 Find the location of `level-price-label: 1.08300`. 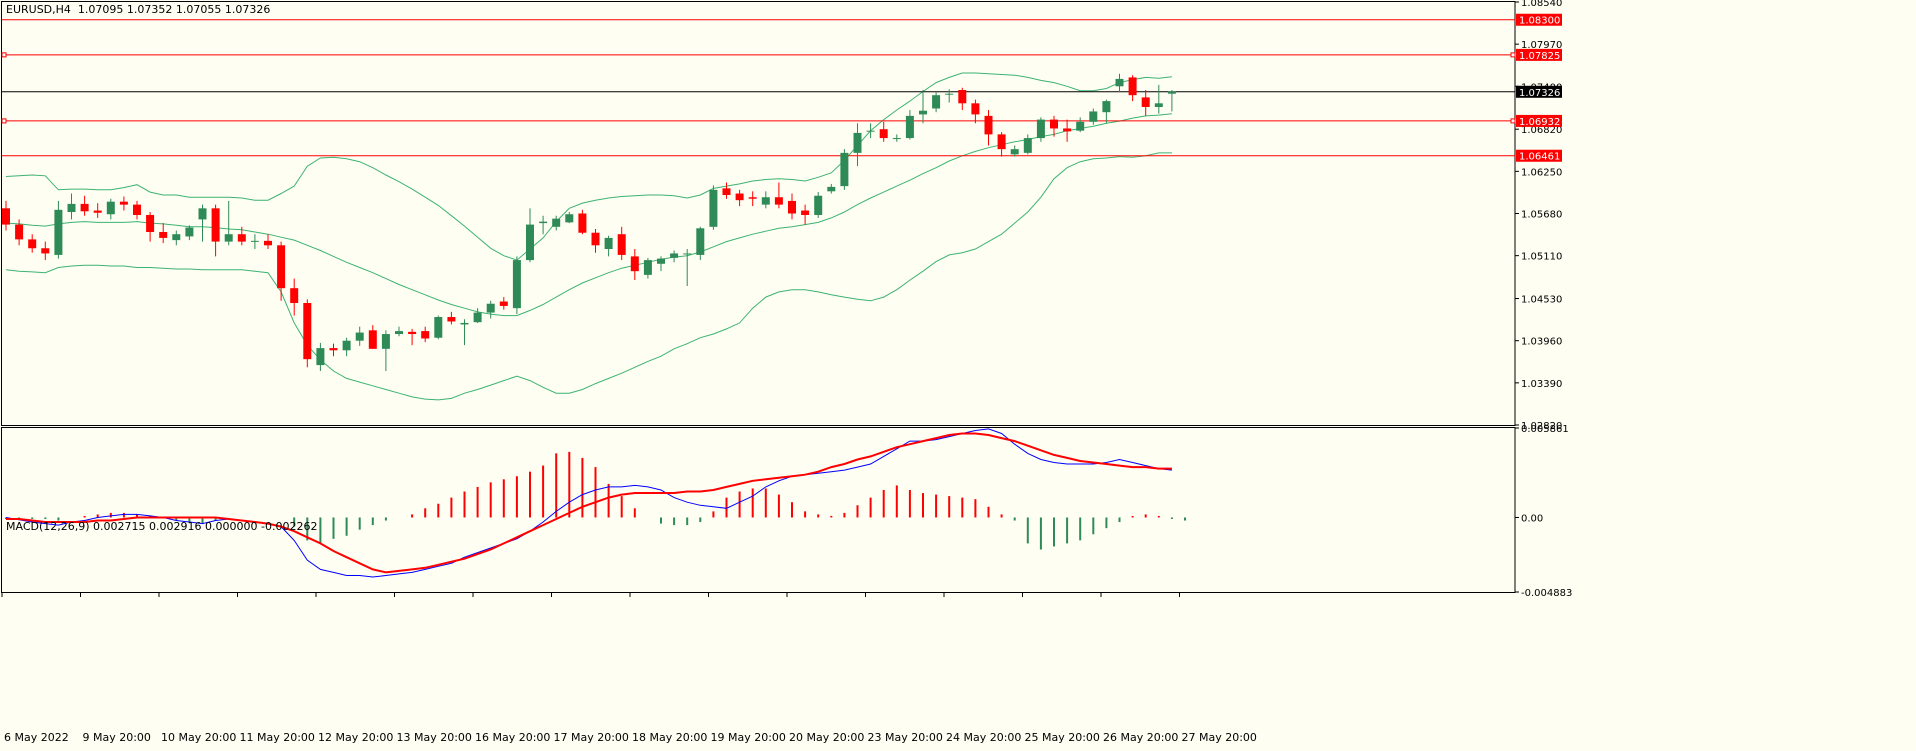

level-price-label: 1.08300 is located at coordinates (1539, 21).